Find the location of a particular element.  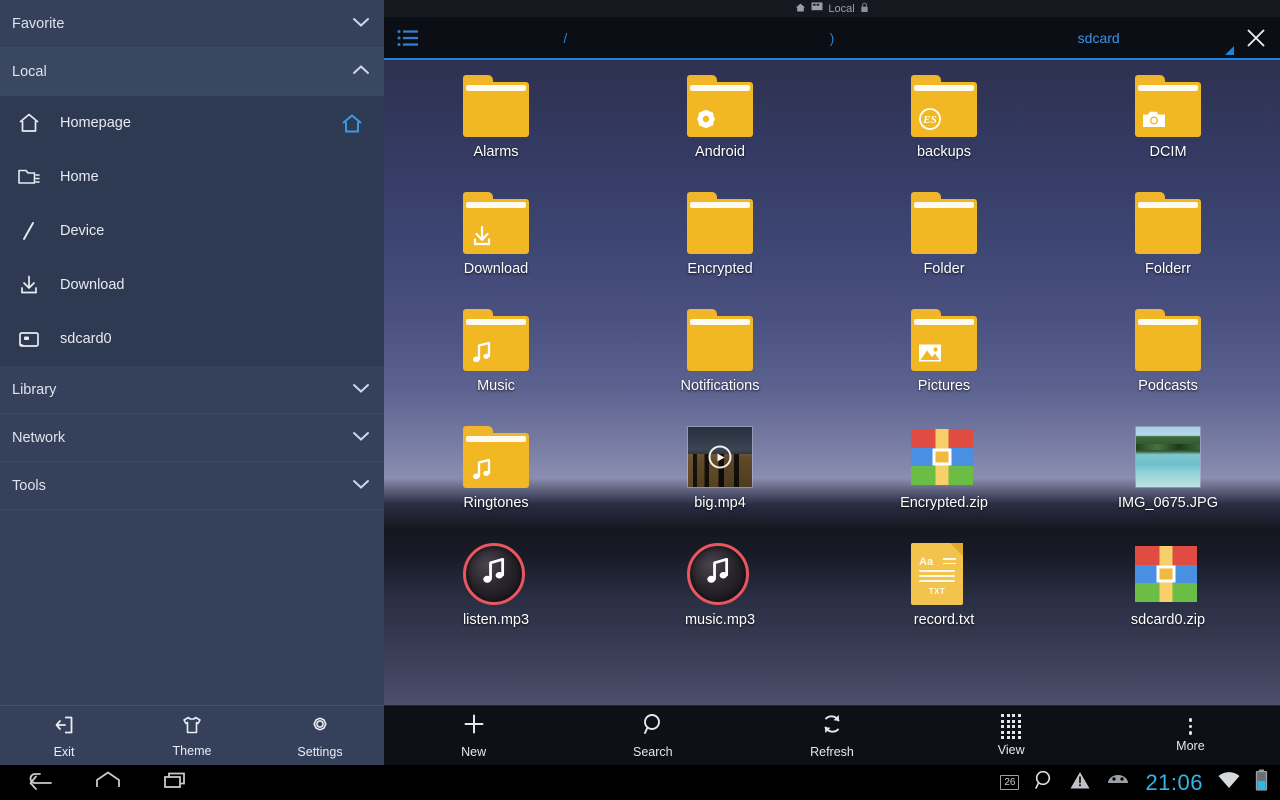

file-name: Ringtones is located at coordinates (496, 503).